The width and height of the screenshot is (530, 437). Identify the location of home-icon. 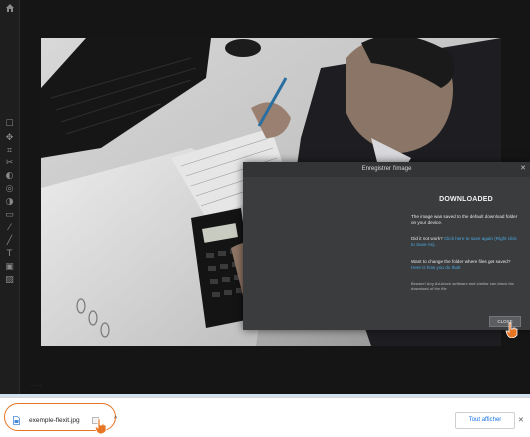
(10, 8).